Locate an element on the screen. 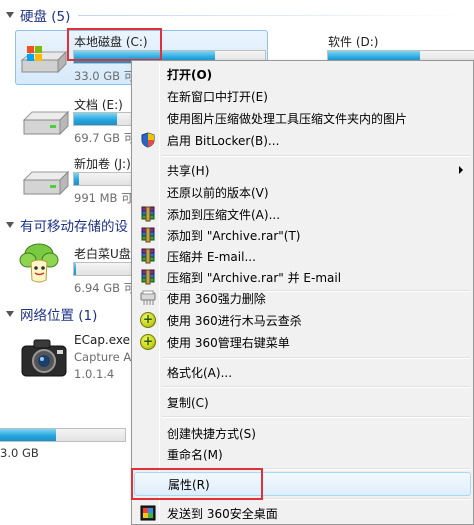  camera-icon is located at coordinates (44, 358).